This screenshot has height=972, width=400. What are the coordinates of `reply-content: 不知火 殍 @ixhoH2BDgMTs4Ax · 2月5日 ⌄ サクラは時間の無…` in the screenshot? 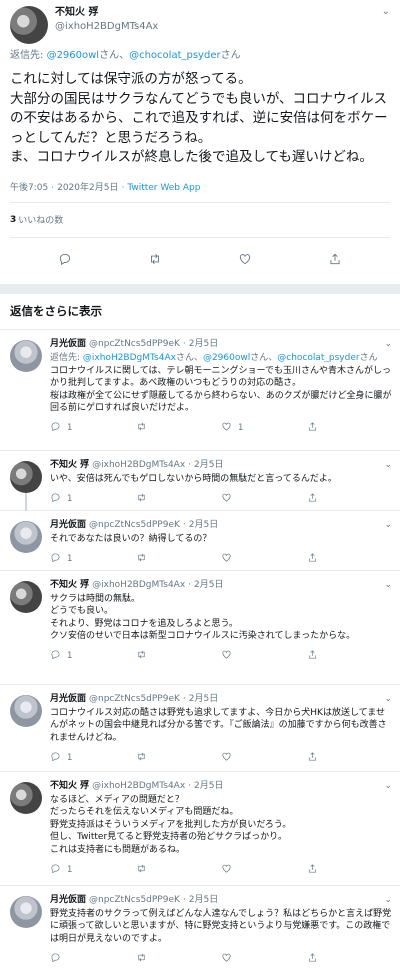 It's located at (221, 631).